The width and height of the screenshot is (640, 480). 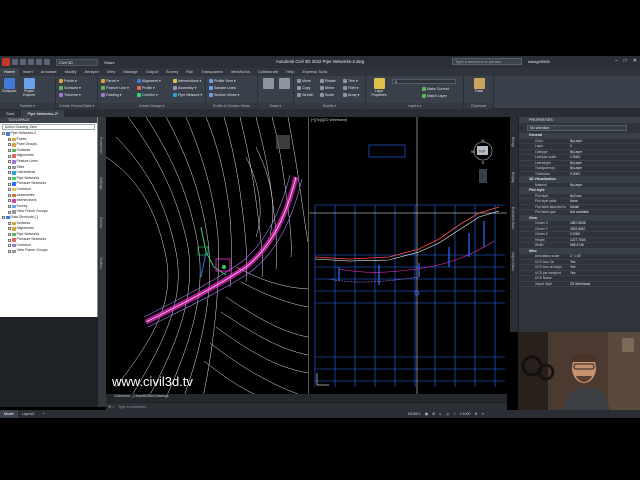 I want to click on tab-manage: Manage, so click(x=130, y=72).